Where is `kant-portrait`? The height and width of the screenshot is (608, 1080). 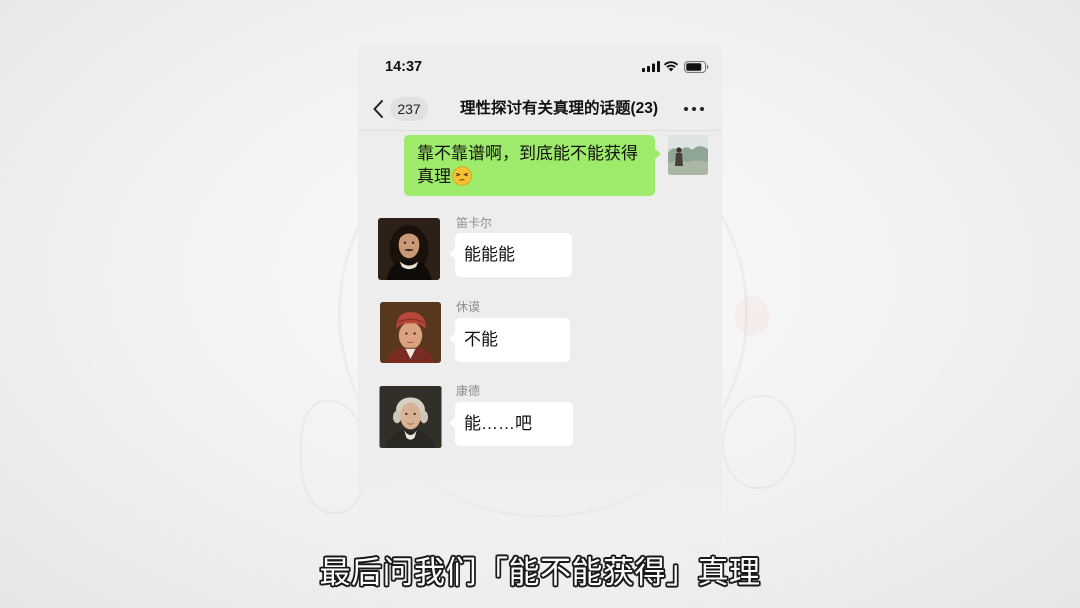 kant-portrait is located at coordinates (410, 417).